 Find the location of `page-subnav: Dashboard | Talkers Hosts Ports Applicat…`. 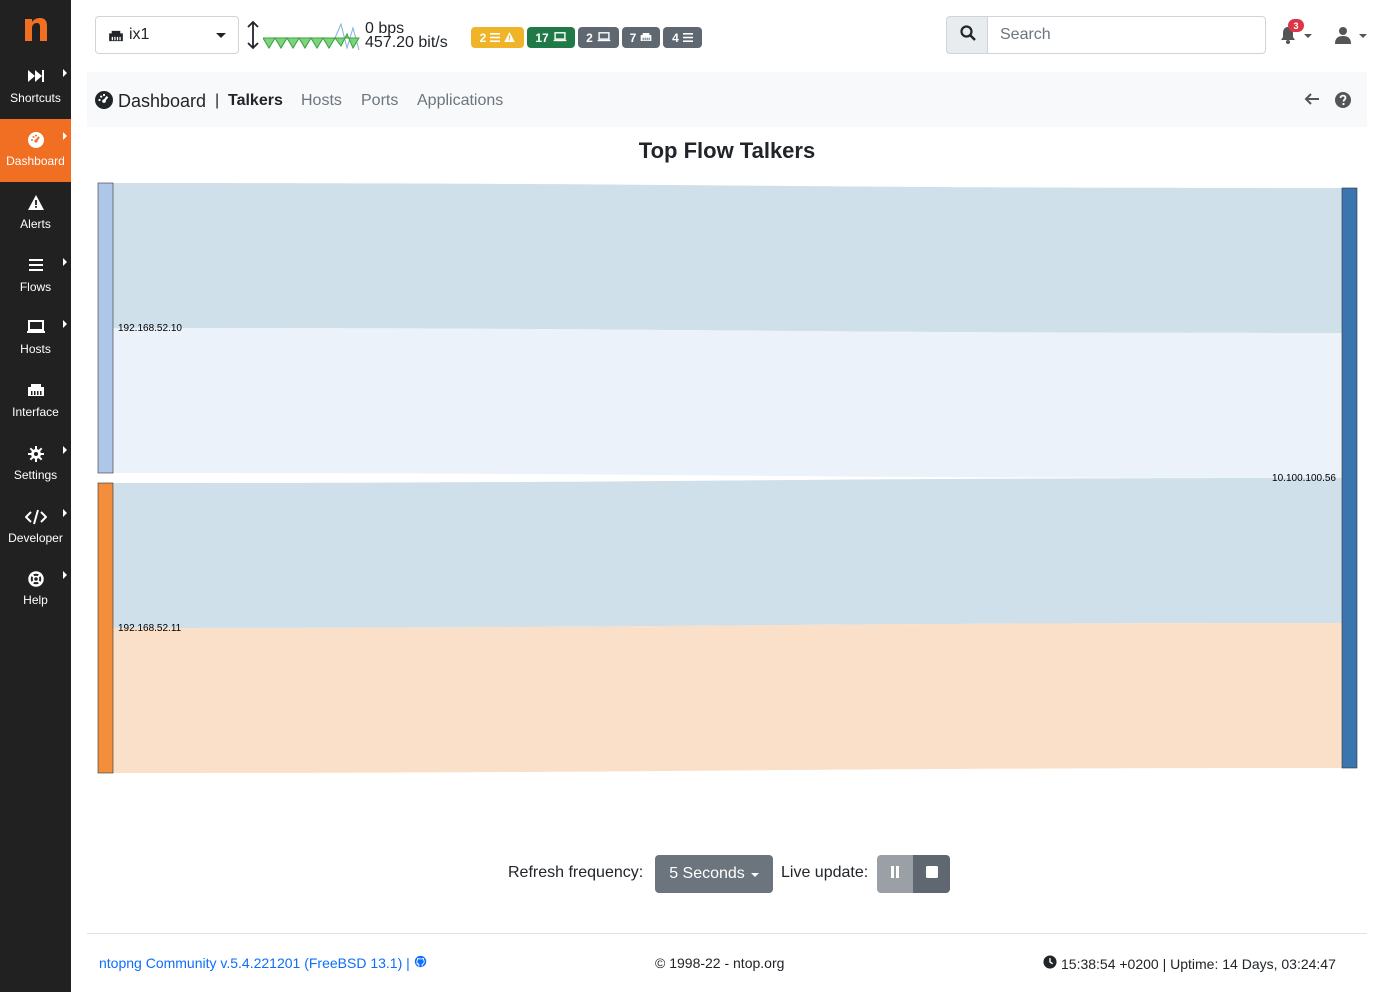

page-subnav: Dashboard | Talkers Hosts Ports Applicat… is located at coordinates (727, 99).